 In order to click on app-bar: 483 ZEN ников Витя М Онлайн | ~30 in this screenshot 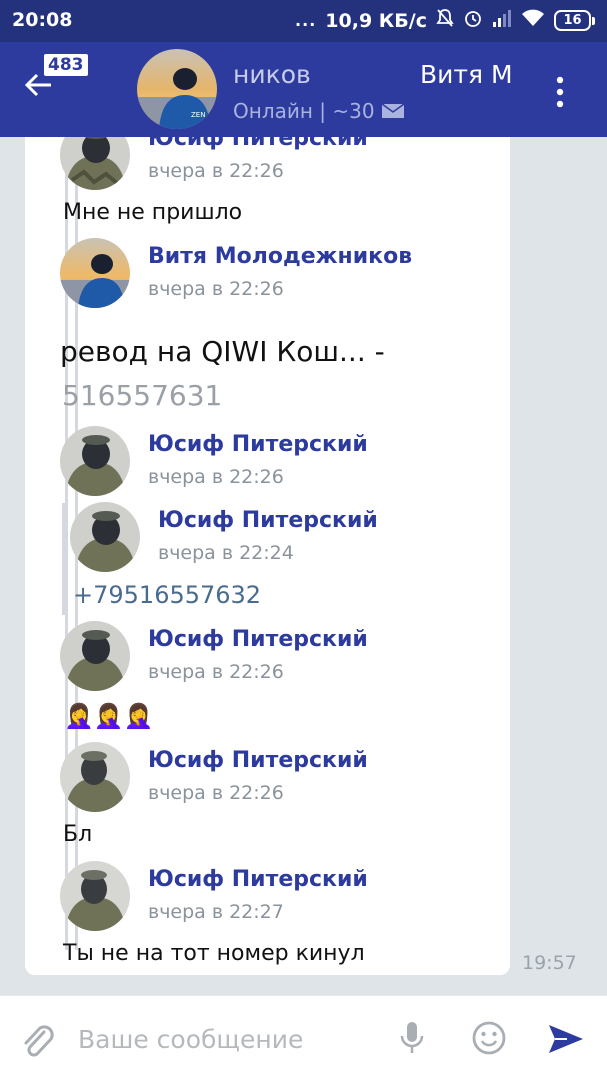, I will do `click(303, 89)`.